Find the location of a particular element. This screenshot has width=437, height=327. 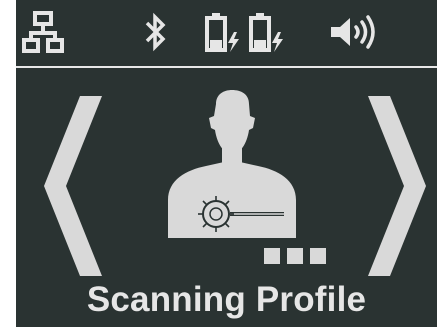

page-indicator is located at coordinates (295, 256).